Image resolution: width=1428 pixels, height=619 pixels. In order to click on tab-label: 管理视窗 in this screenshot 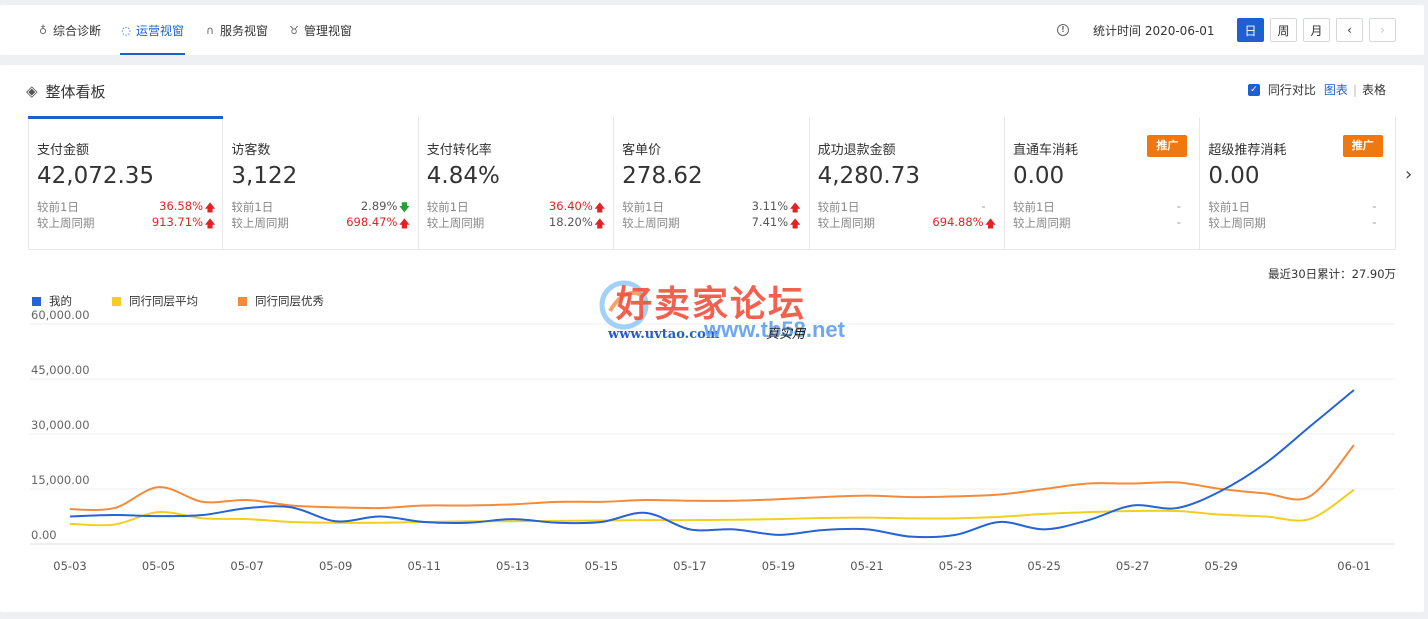, I will do `click(328, 30)`.